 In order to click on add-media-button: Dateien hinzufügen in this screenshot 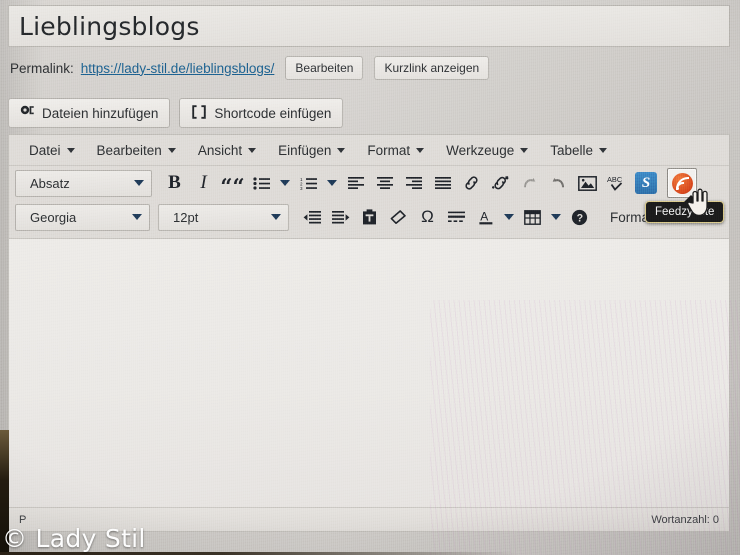, I will do `click(89, 113)`.